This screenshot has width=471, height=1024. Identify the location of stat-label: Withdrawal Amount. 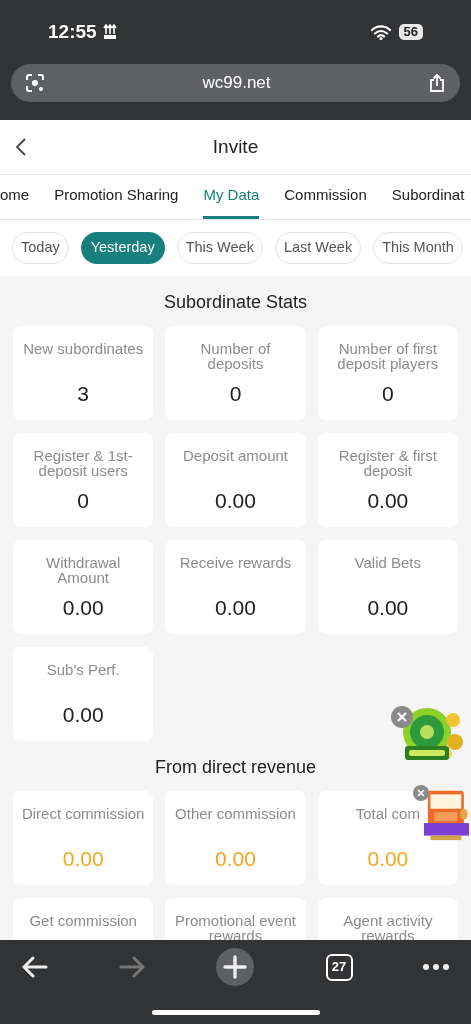
(83, 571).